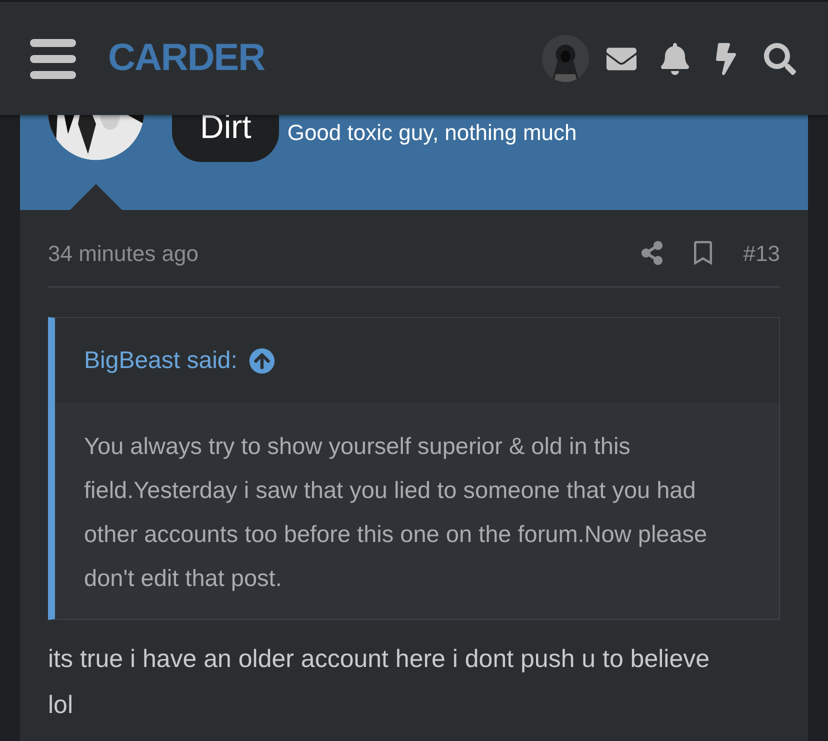 This screenshot has height=741, width=828. What do you see at coordinates (161, 360) in the screenshot?
I see `quote-author: BigBeast said:` at bounding box center [161, 360].